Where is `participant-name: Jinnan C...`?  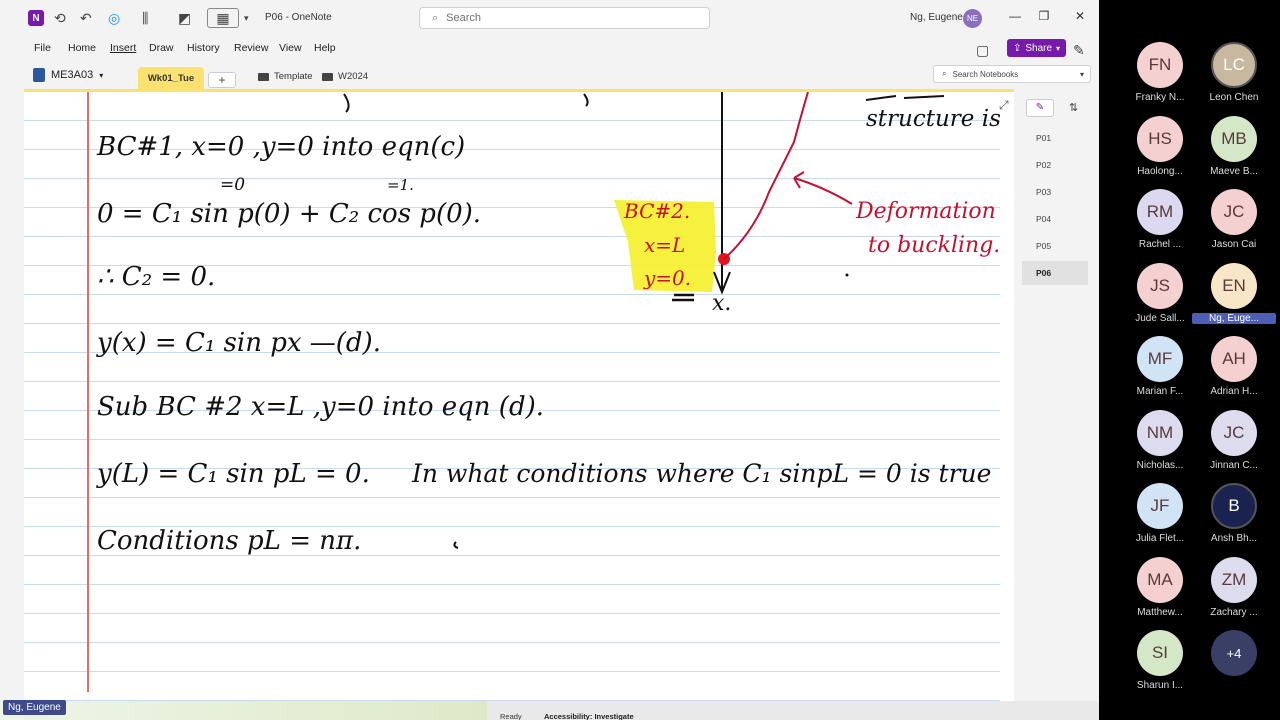 participant-name: Jinnan C... is located at coordinates (1234, 465).